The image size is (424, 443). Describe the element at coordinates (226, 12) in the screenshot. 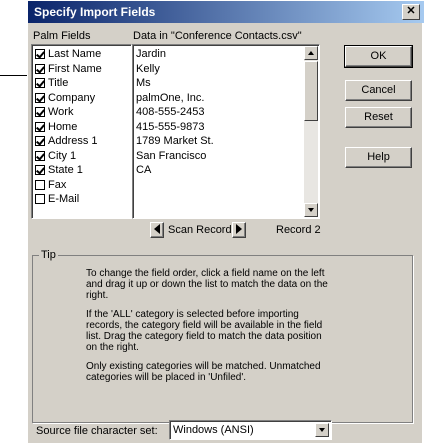

I see `title-bar: Specify Import Fields ✕` at that location.